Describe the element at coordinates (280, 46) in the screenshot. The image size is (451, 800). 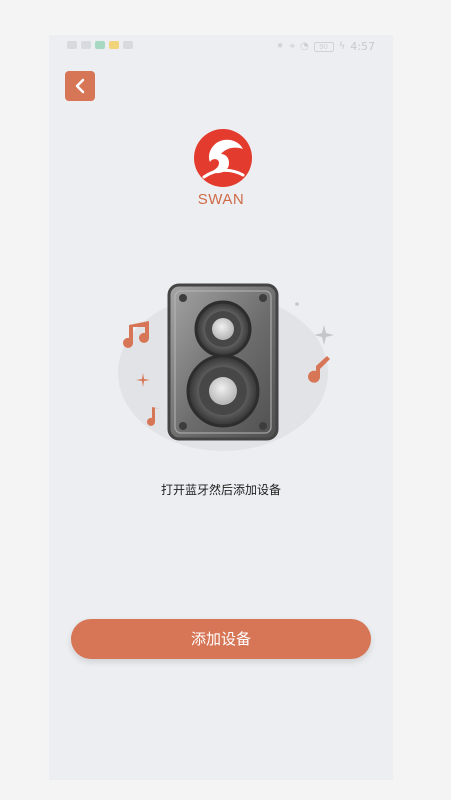
I see `bluetooth-icon: ✶` at that location.